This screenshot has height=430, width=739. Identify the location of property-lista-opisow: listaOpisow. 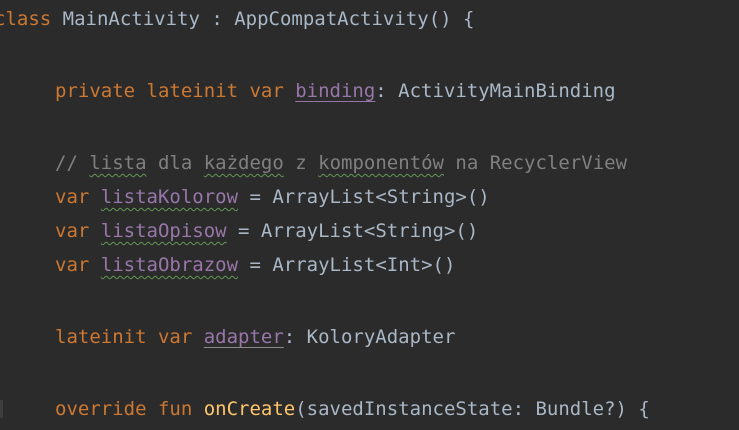
(164, 231).